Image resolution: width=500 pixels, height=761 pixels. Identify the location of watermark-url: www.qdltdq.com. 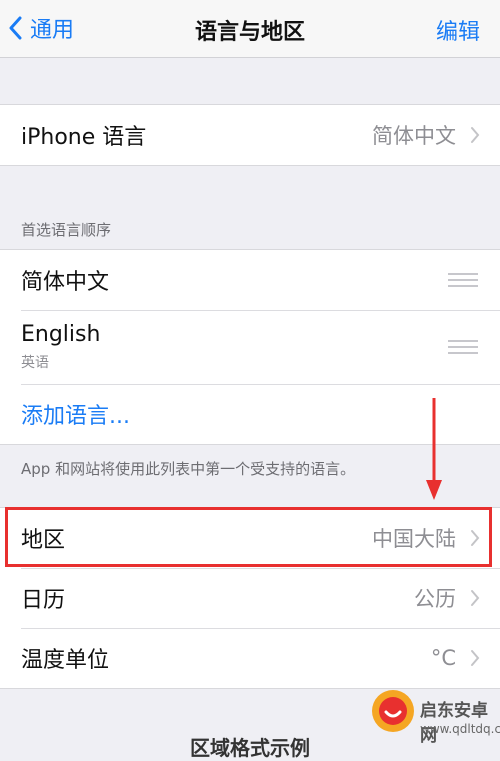
(460, 729).